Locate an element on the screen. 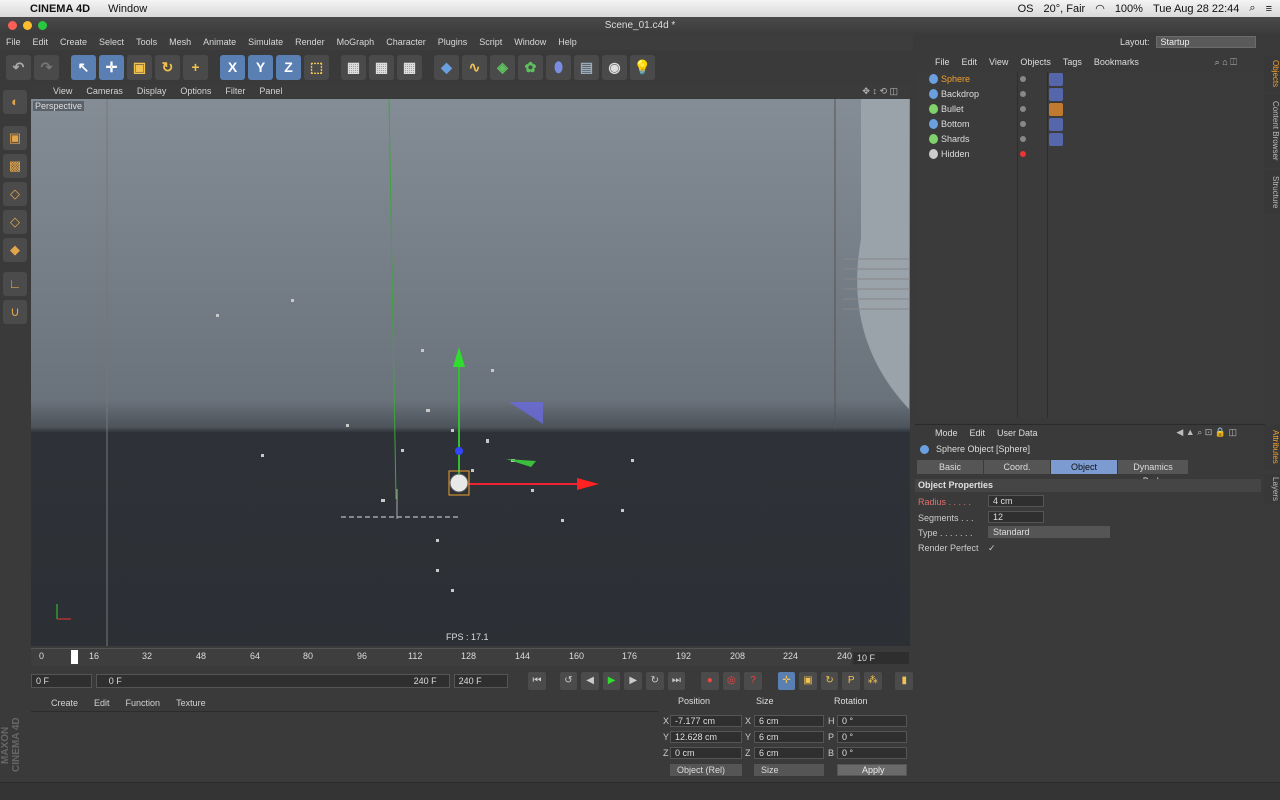  obj-menu-bookmarks: Bookmarks is located at coordinates (1116, 62).